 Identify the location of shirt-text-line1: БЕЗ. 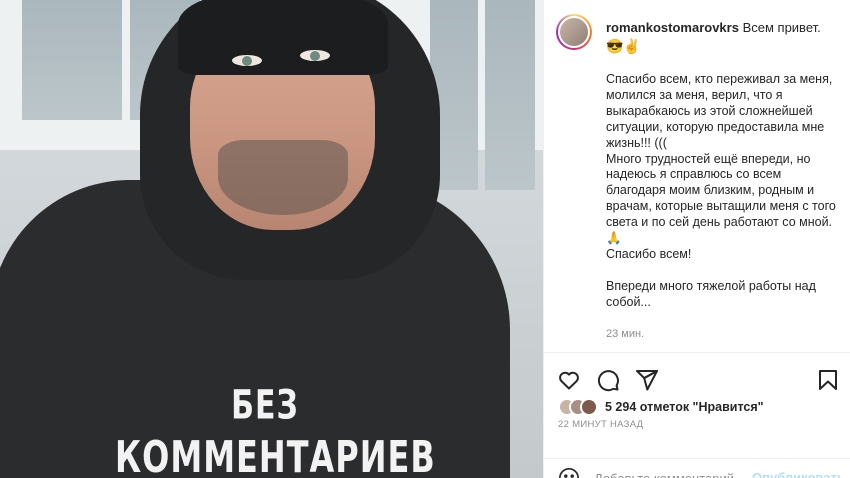
(265, 405).